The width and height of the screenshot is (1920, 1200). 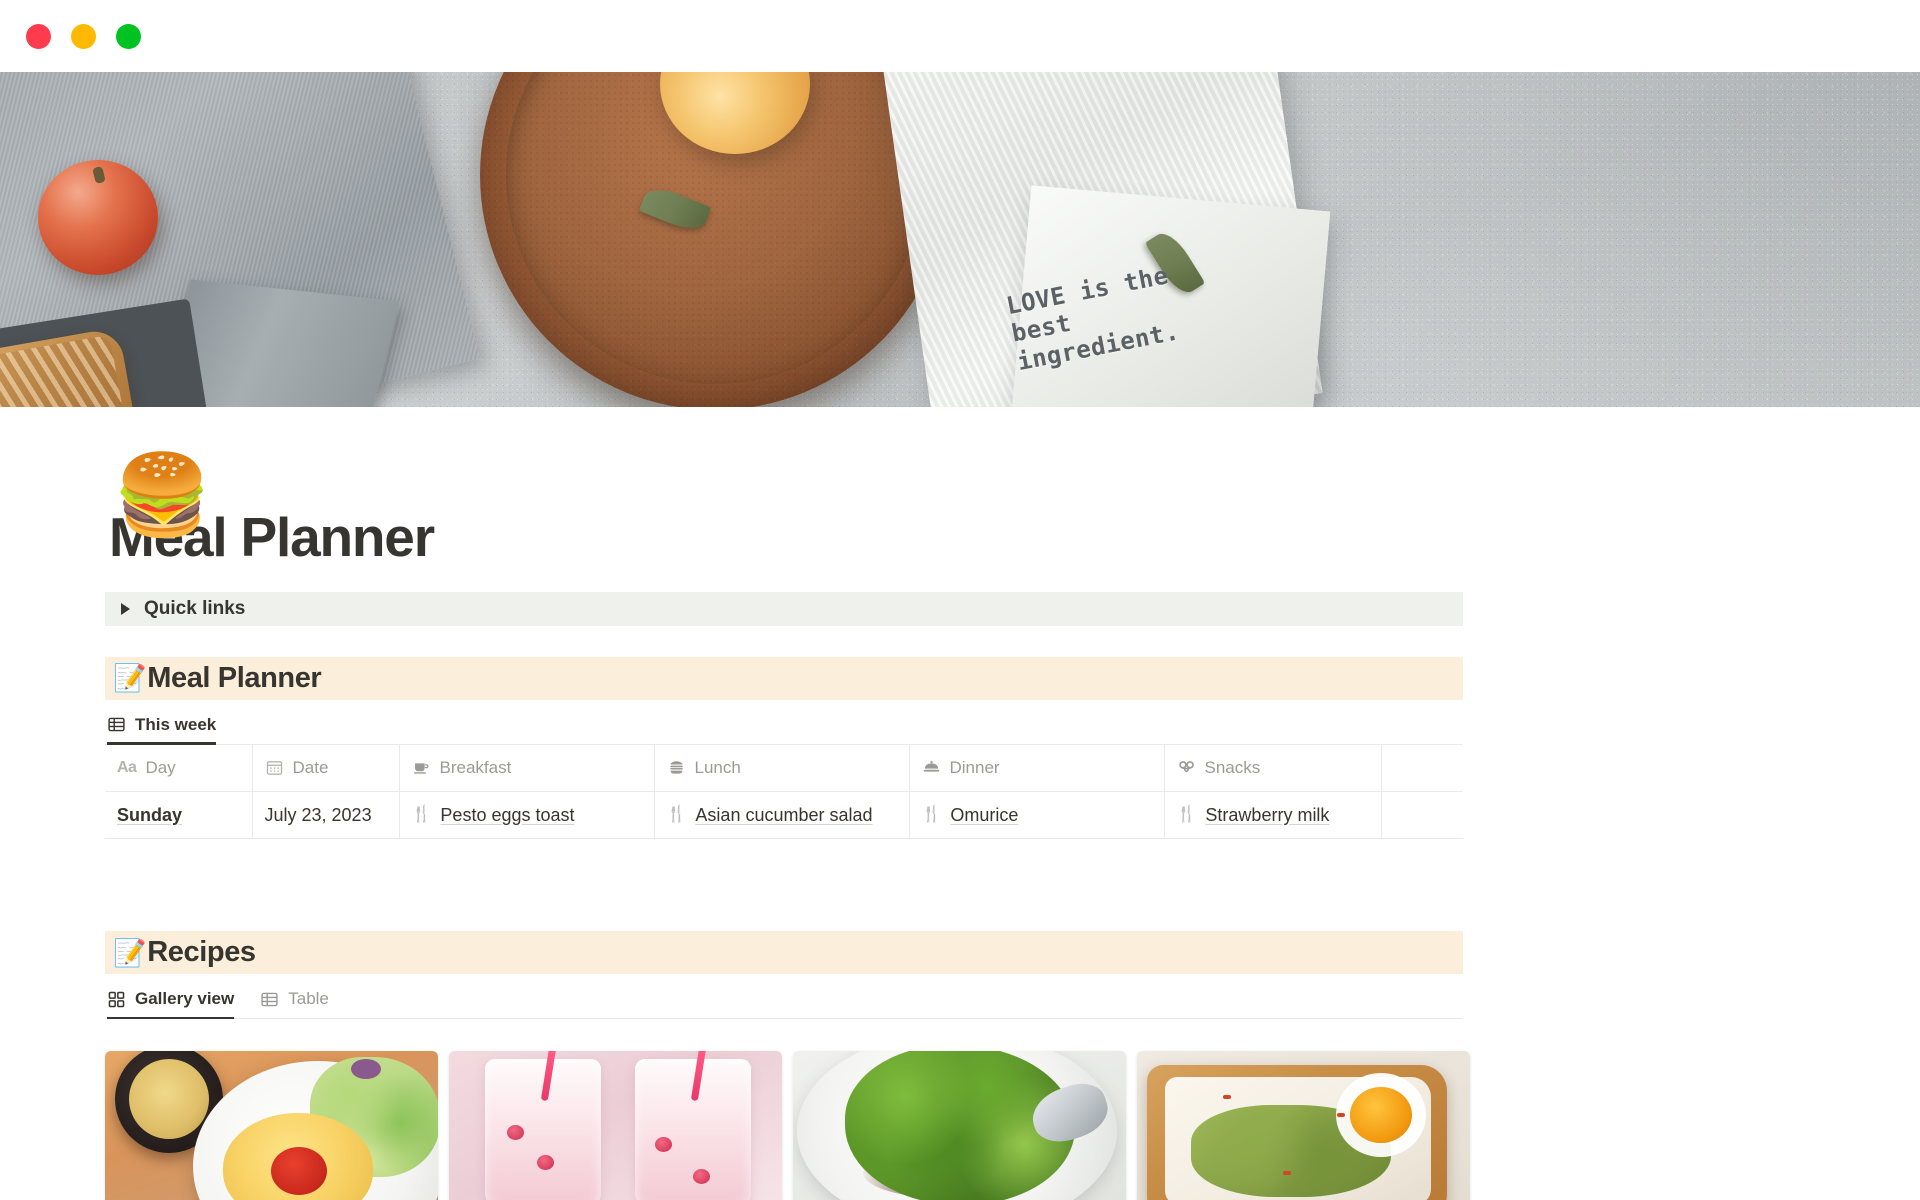 I want to click on column-header-snacks-label: Snacks, so click(x=1232, y=767).